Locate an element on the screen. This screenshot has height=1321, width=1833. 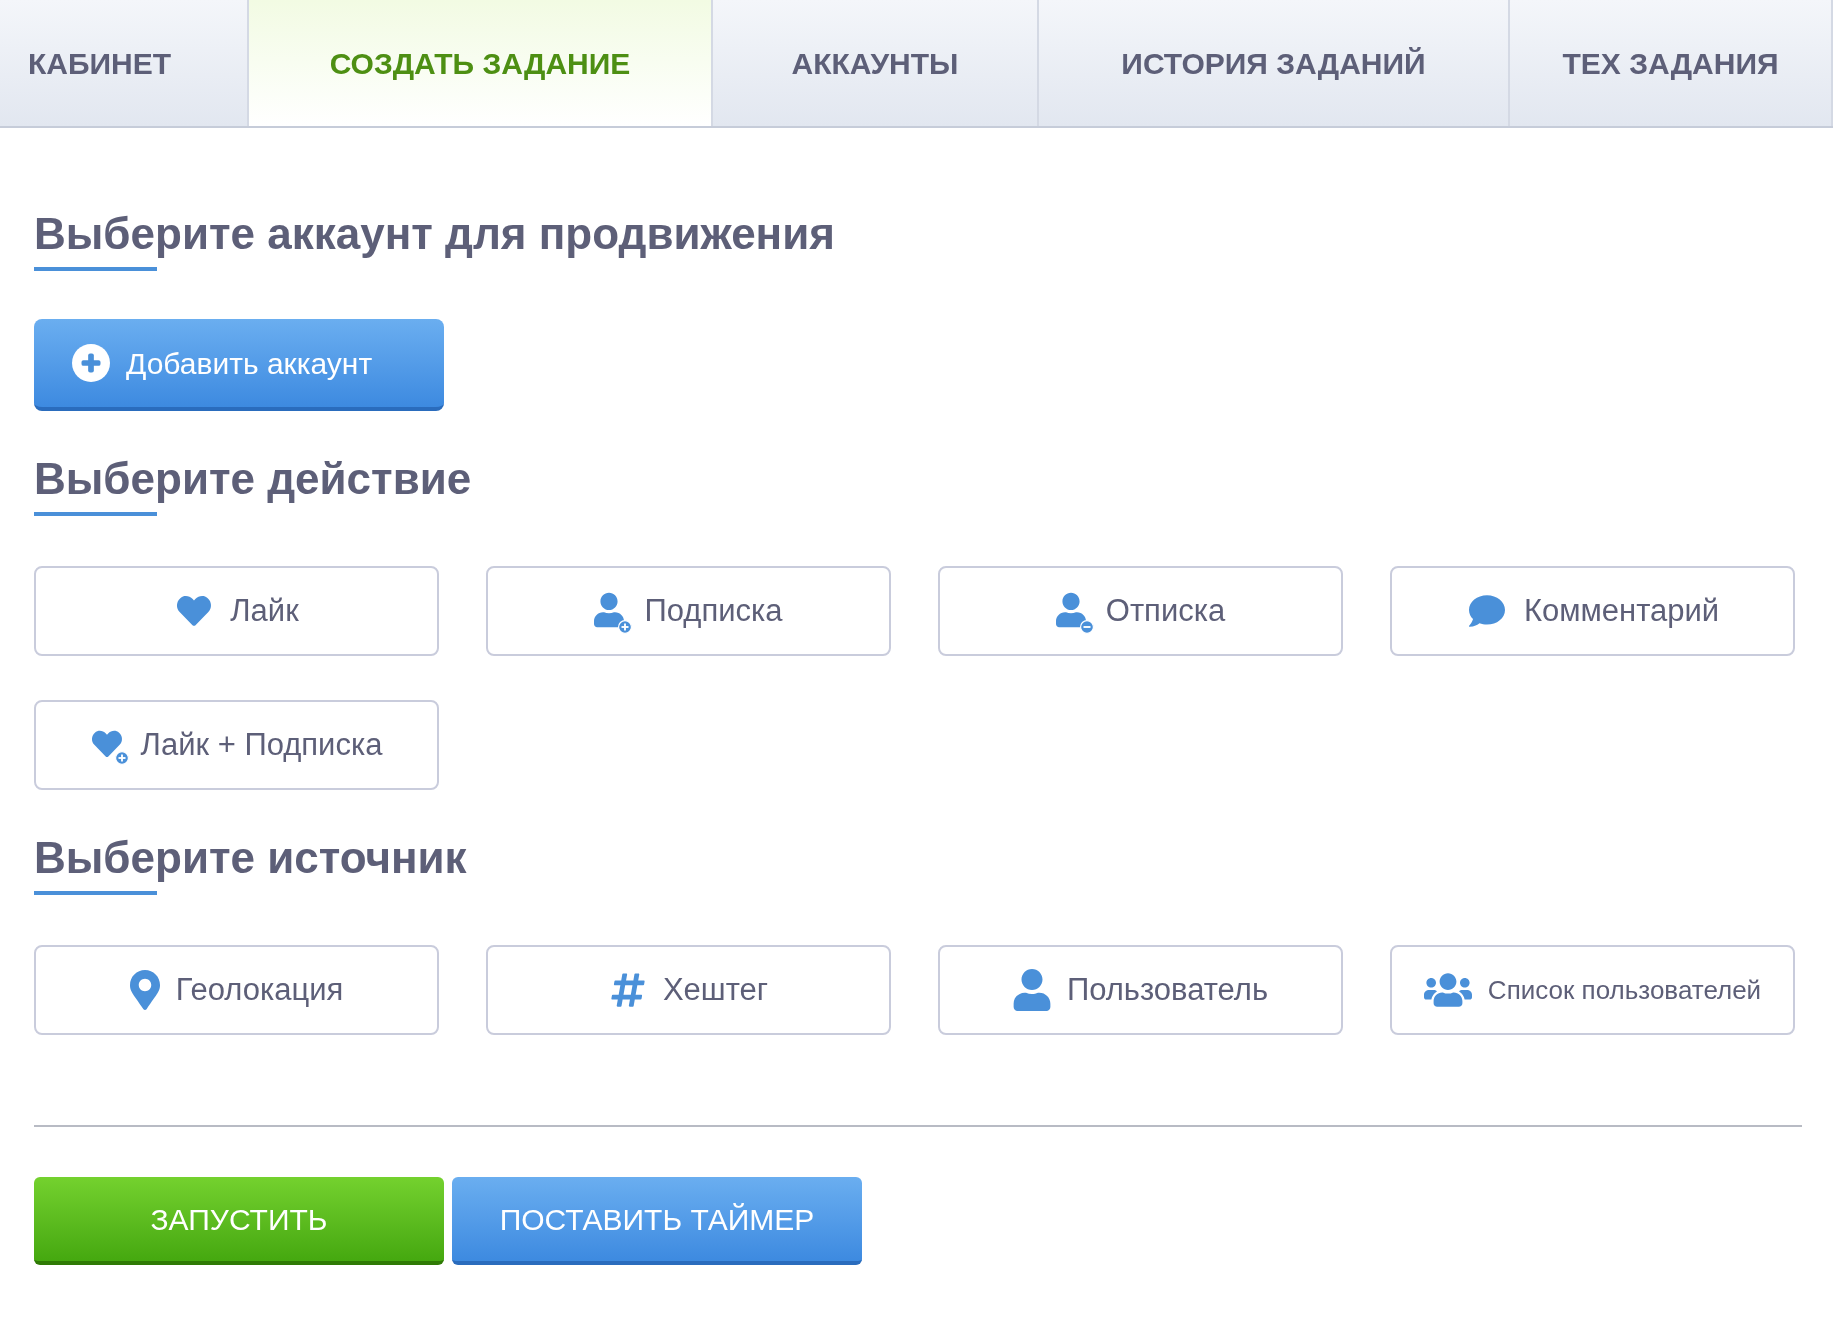
nav-tab: СОЗДАТЬ ЗАДАНИЕ is located at coordinates (481, 63).